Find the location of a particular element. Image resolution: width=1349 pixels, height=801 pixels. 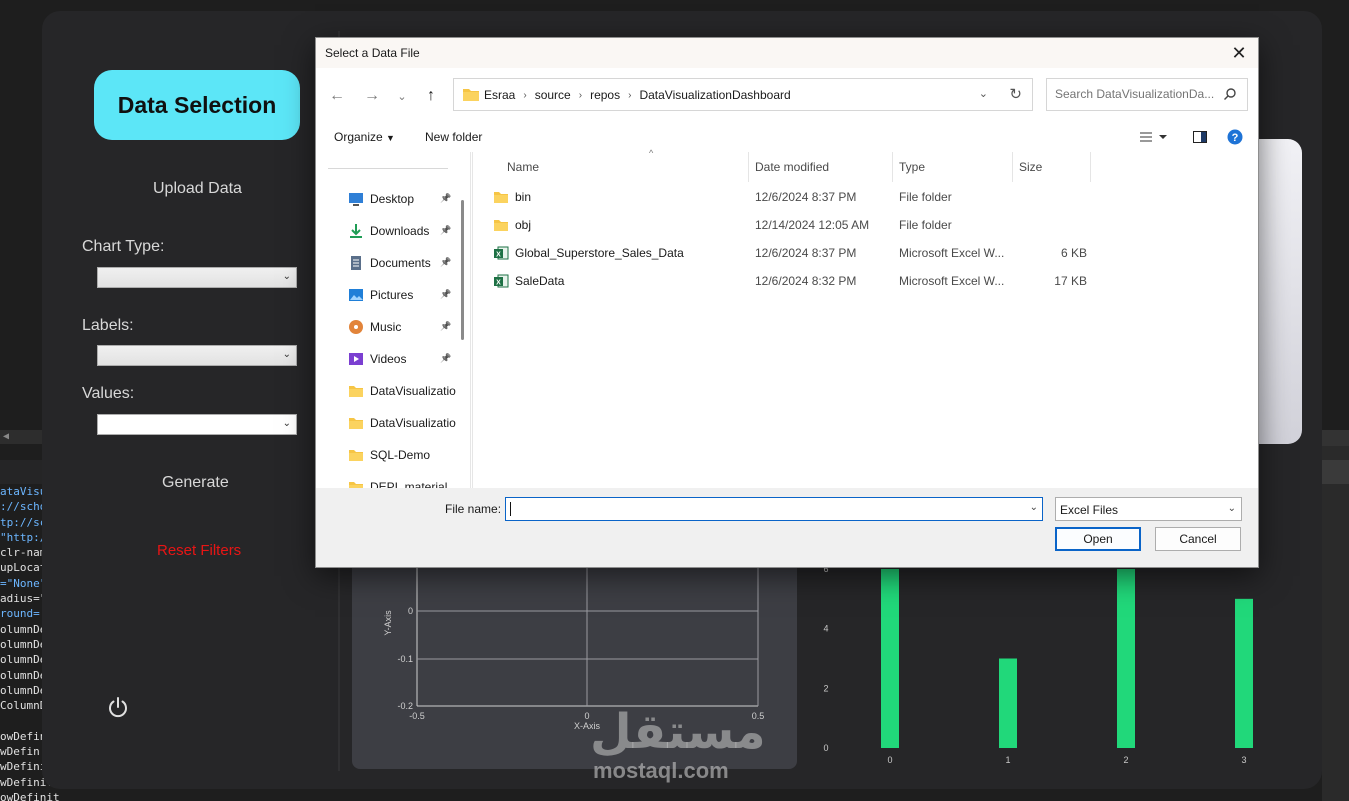

recent-locations-chevron-icon: ⌄ is located at coordinates (402, 96).